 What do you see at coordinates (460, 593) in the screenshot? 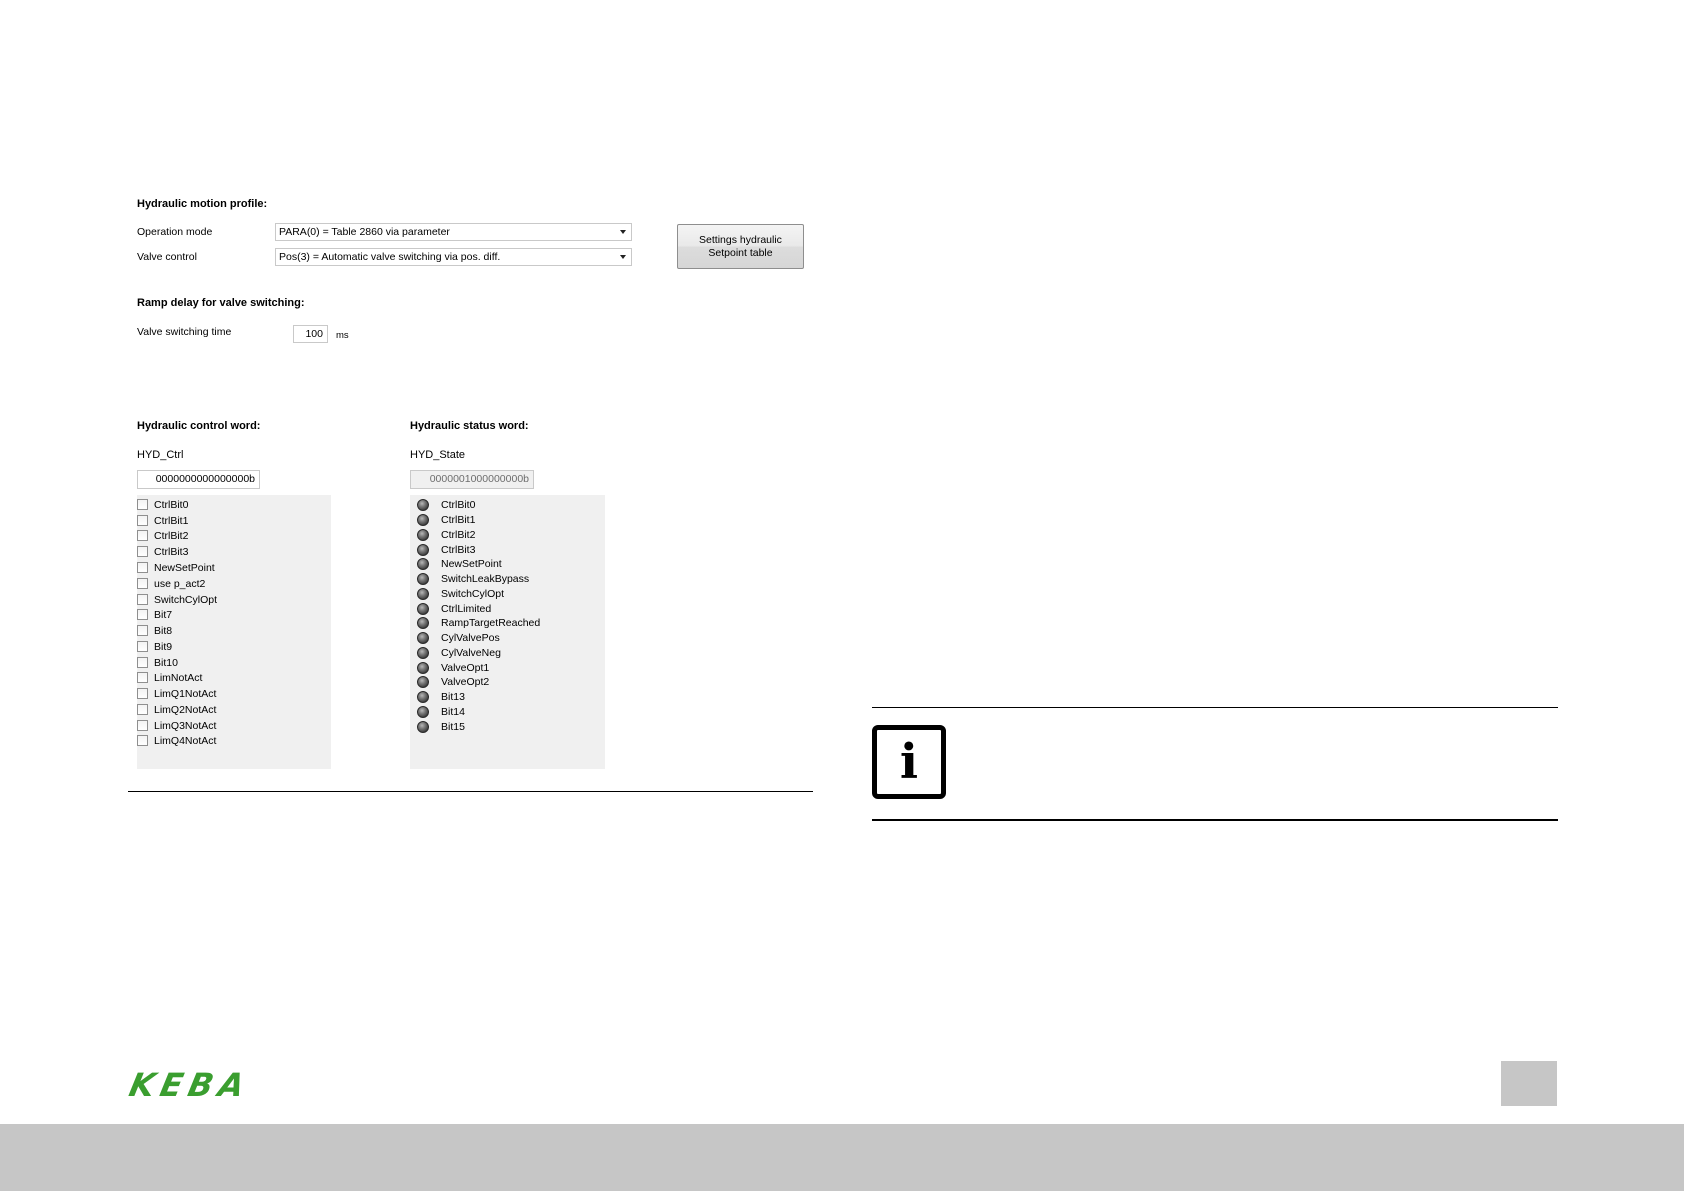
I see `status-bit-row: SwitchCylOpt` at bounding box center [460, 593].